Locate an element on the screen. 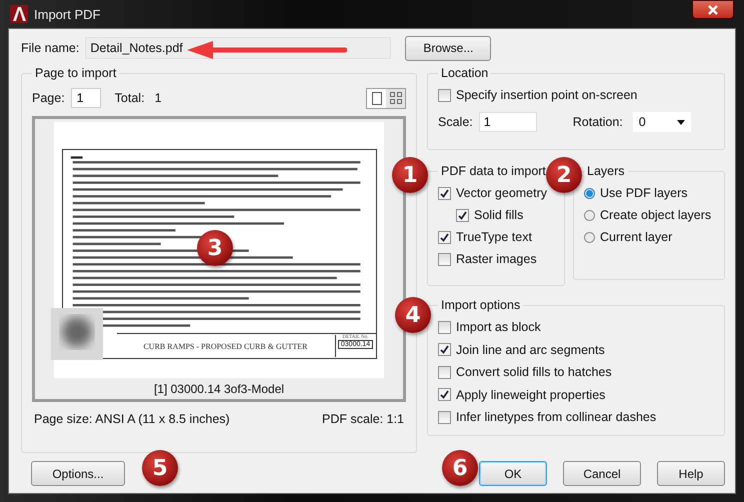  scale-label: Scale: is located at coordinates (455, 122).